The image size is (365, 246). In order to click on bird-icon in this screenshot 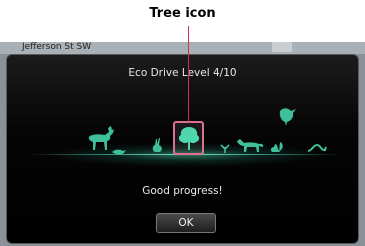, I will do `click(119, 152)`.